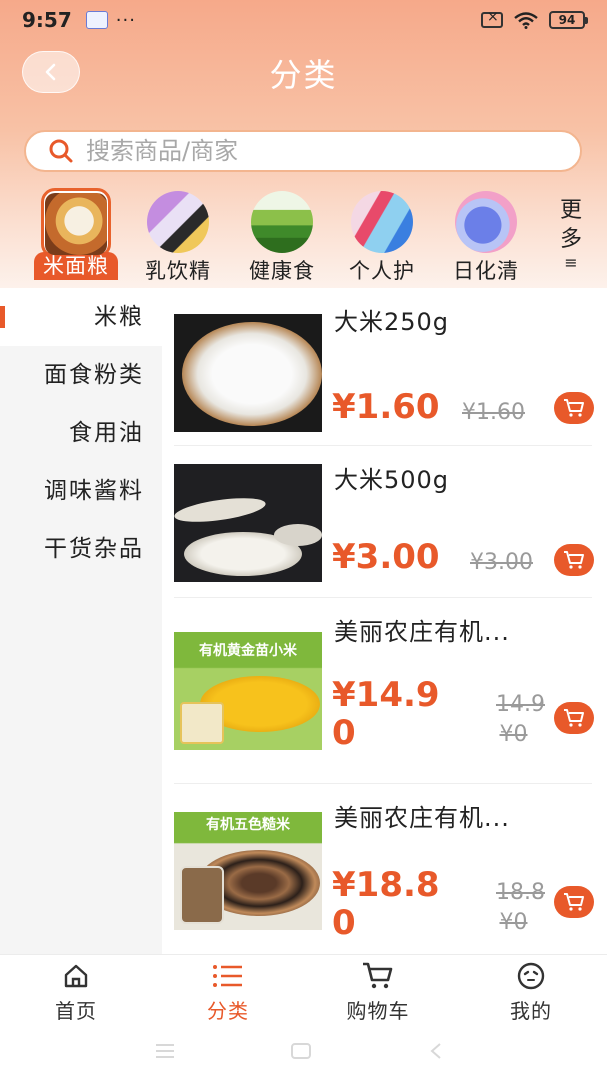 This screenshot has height=1080, width=607. I want to click on status-bar: 9:57 ··· 94, so click(303, 20).